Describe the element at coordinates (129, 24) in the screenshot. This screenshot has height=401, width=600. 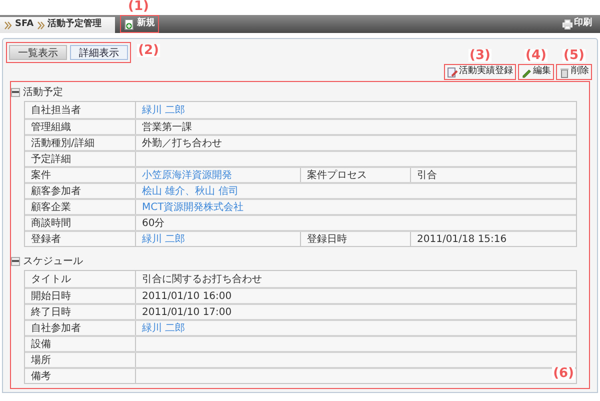
I see `document-plus-icon` at that location.